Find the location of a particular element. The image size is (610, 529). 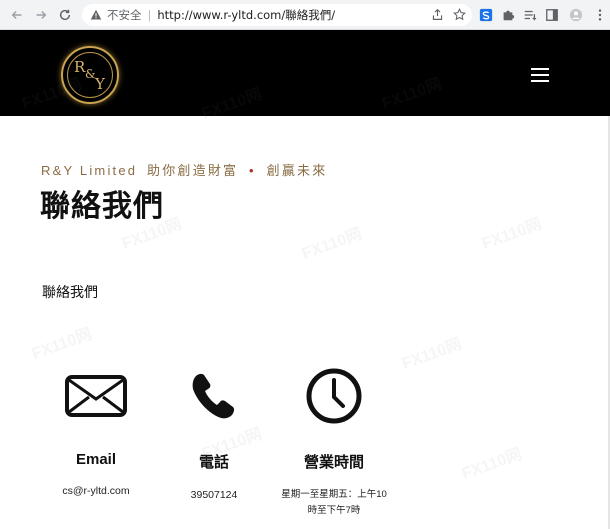

url-text: http://www.r-yltd.com/聯絡我們/ is located at coordinates (246, 15).